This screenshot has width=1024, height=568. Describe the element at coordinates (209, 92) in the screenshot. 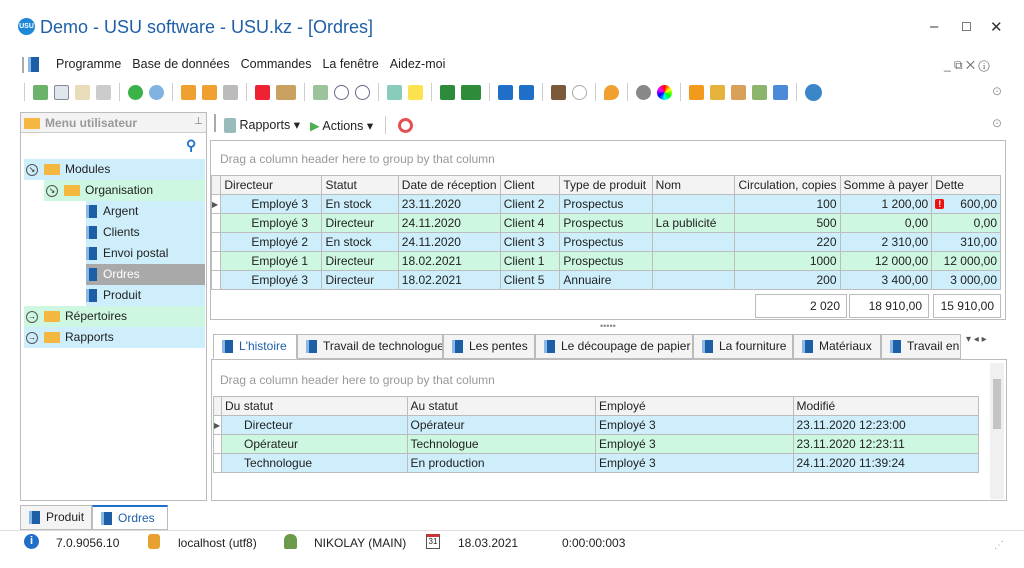

I see `filter-clear-icon` at that location.